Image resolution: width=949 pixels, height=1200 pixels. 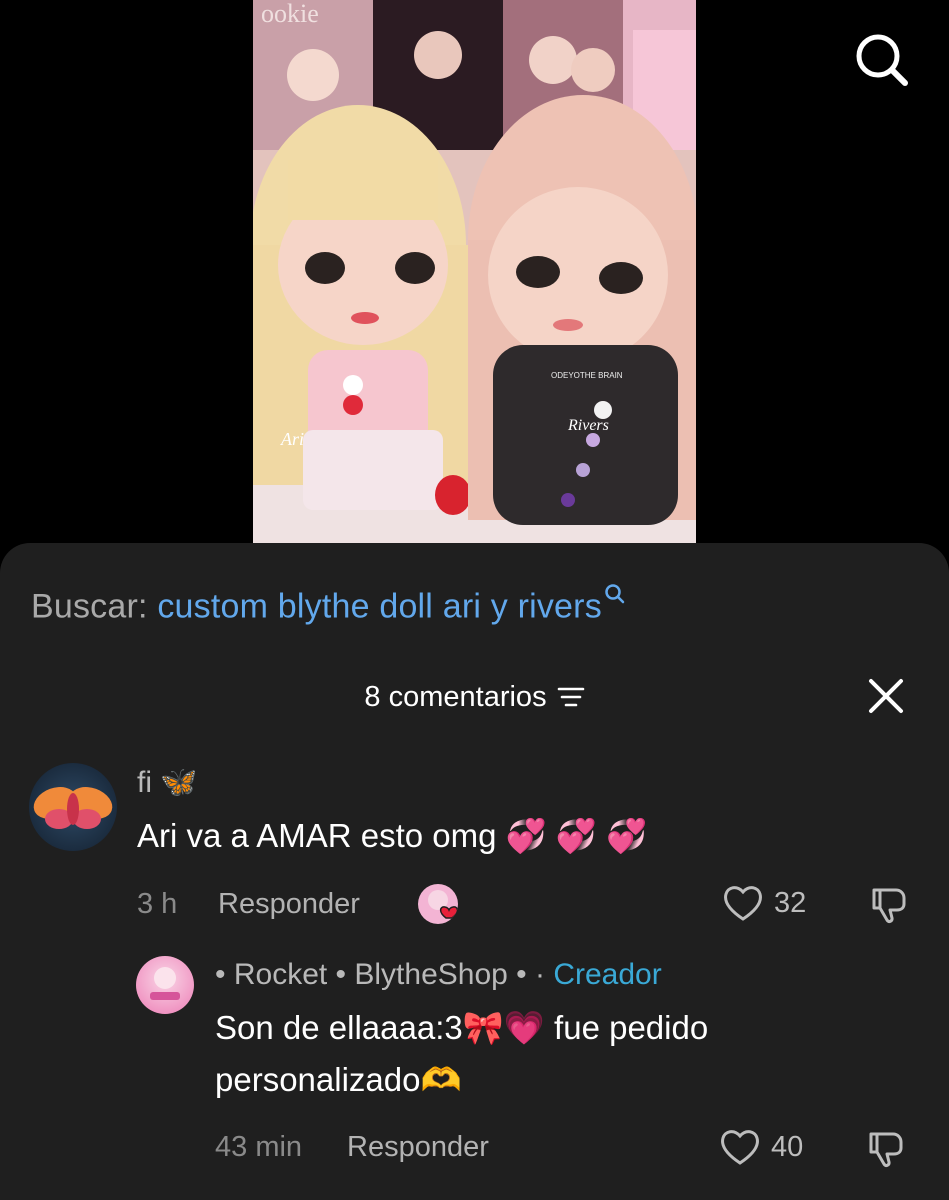 I want to click on svg-text: Ari, so click(x=292, y=439).